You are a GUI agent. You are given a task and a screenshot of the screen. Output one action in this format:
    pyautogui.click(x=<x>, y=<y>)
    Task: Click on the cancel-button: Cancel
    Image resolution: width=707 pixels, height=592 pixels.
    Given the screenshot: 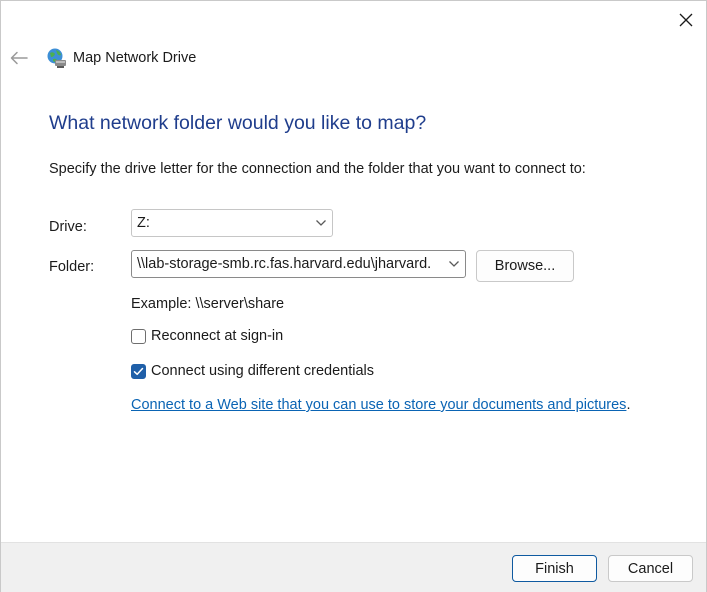 What is the action you would take?
    pyautogui.click(x=650, y=568)
    